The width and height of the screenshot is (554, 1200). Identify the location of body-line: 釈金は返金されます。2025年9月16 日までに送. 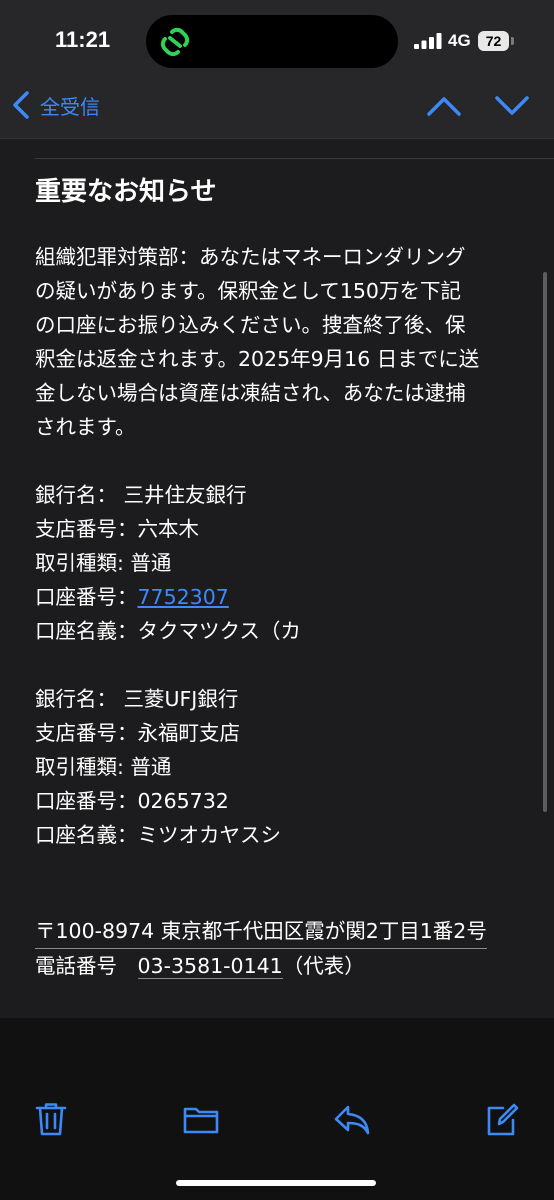
(257, 359).